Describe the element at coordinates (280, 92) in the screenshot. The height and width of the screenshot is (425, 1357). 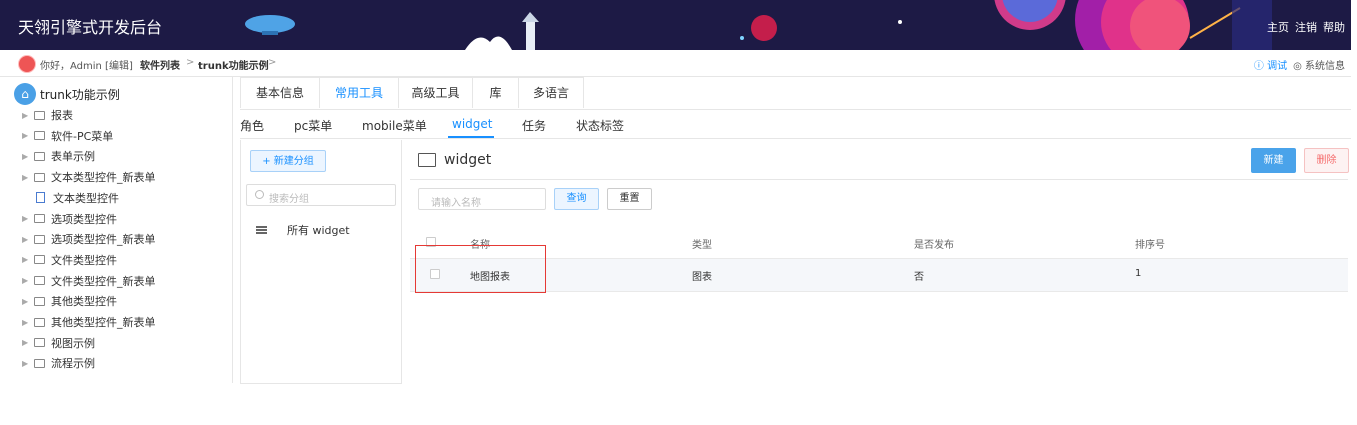
I see `tab-basic-info: 基本信息` at that location.